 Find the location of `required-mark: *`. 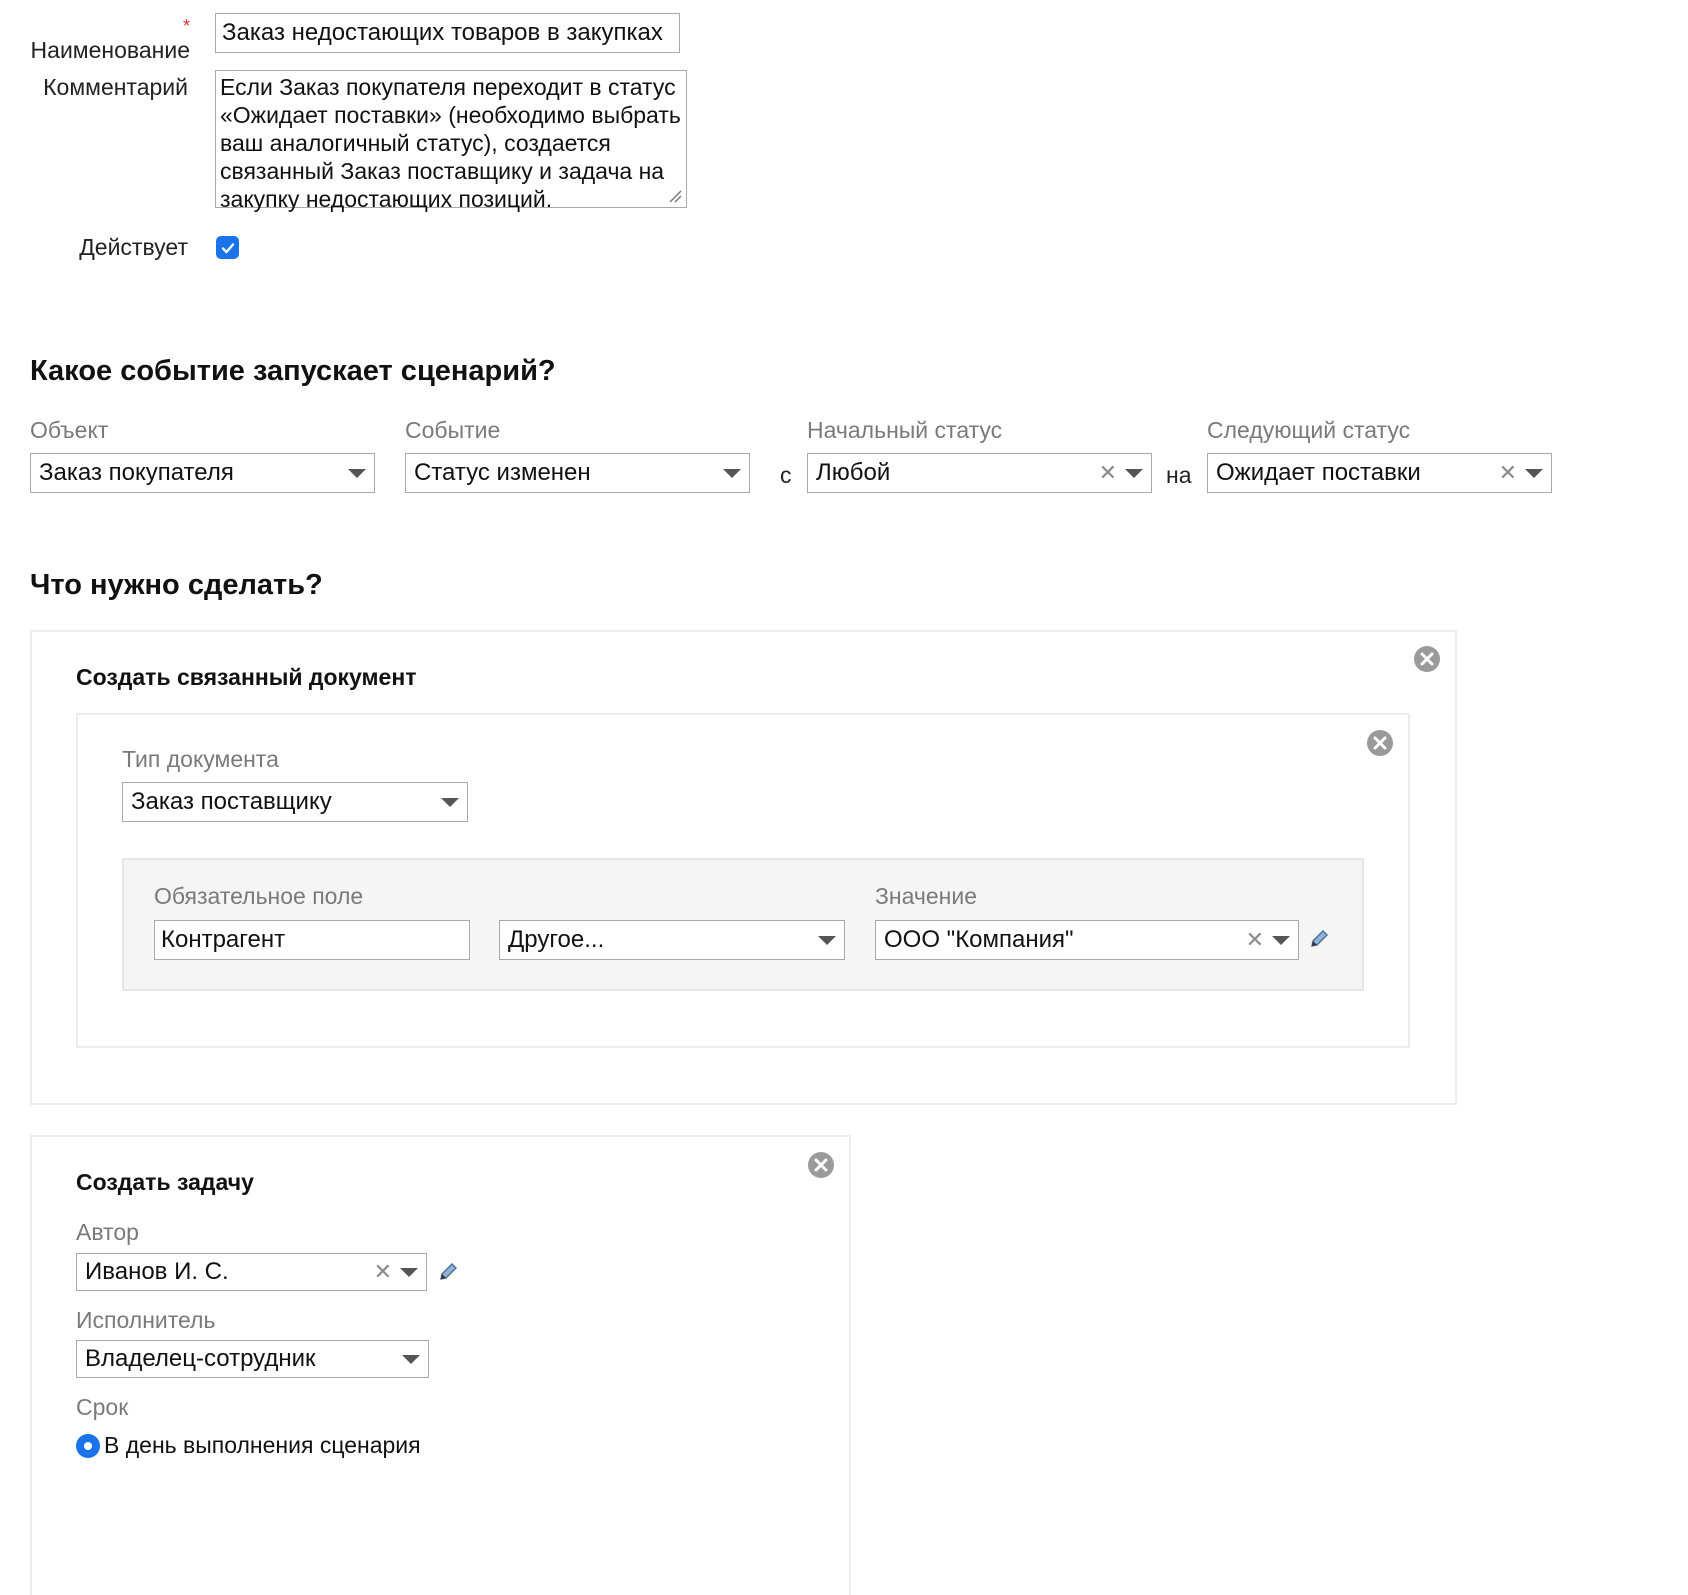

required-mark: * is located at coordinates (186, 26).